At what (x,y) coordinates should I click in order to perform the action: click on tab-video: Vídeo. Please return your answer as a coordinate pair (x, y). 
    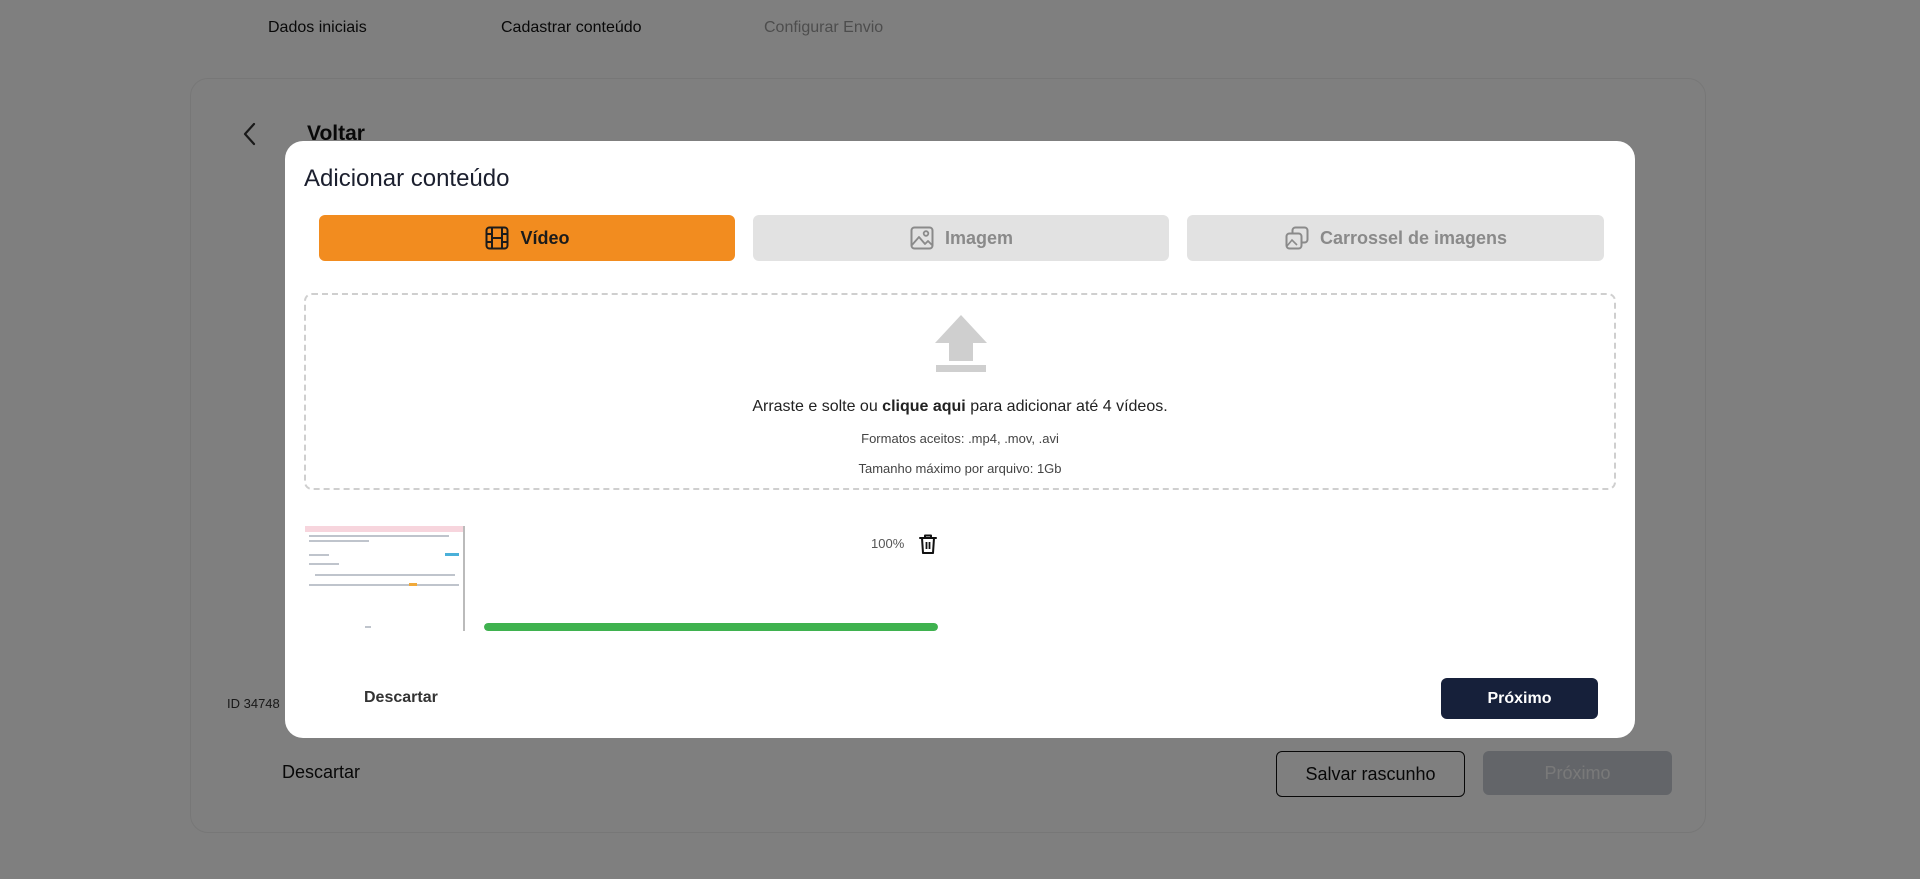
    Looking at the image, I should click on (527, 238).